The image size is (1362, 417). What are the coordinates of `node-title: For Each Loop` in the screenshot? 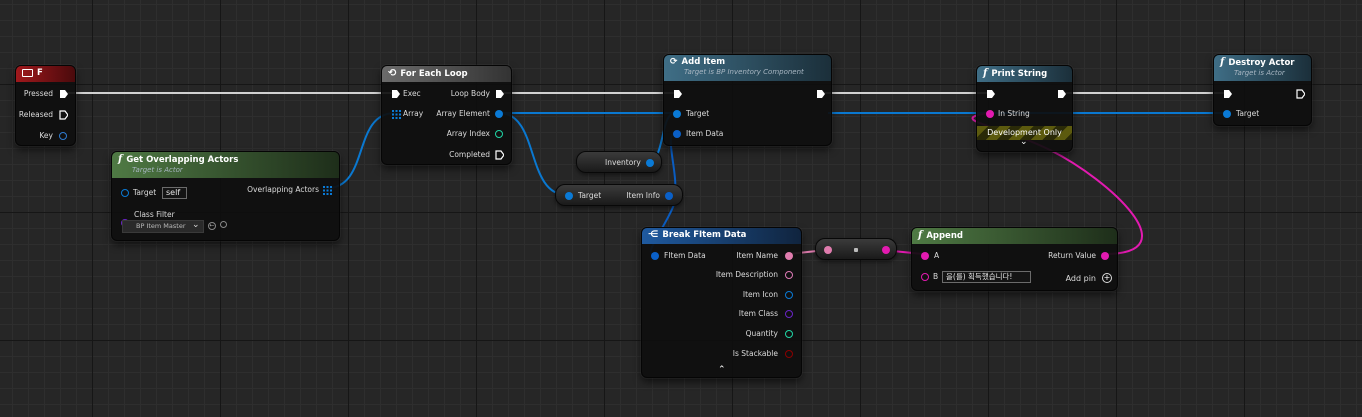 It's located at (434, 73).